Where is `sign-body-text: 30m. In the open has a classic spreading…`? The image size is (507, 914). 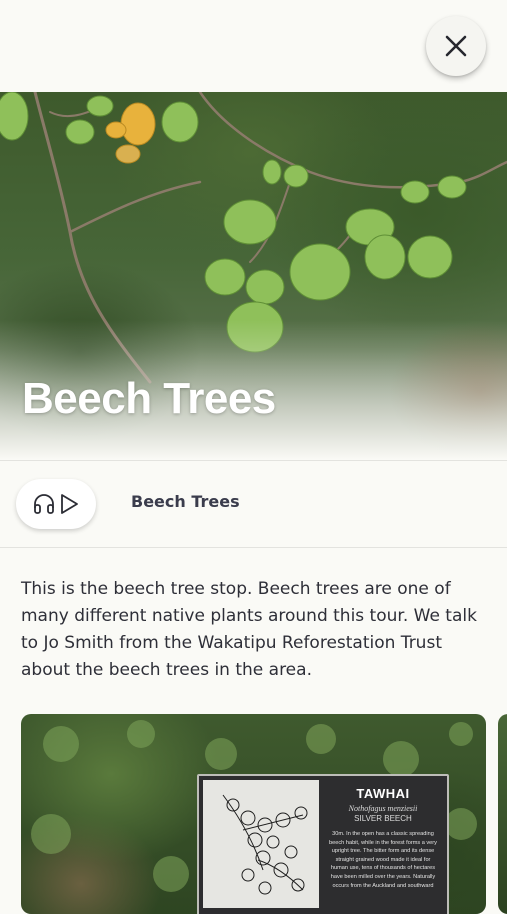
sign-body-text: 30m. In the open has a classic spreading… is located at coordinates (383, 860).